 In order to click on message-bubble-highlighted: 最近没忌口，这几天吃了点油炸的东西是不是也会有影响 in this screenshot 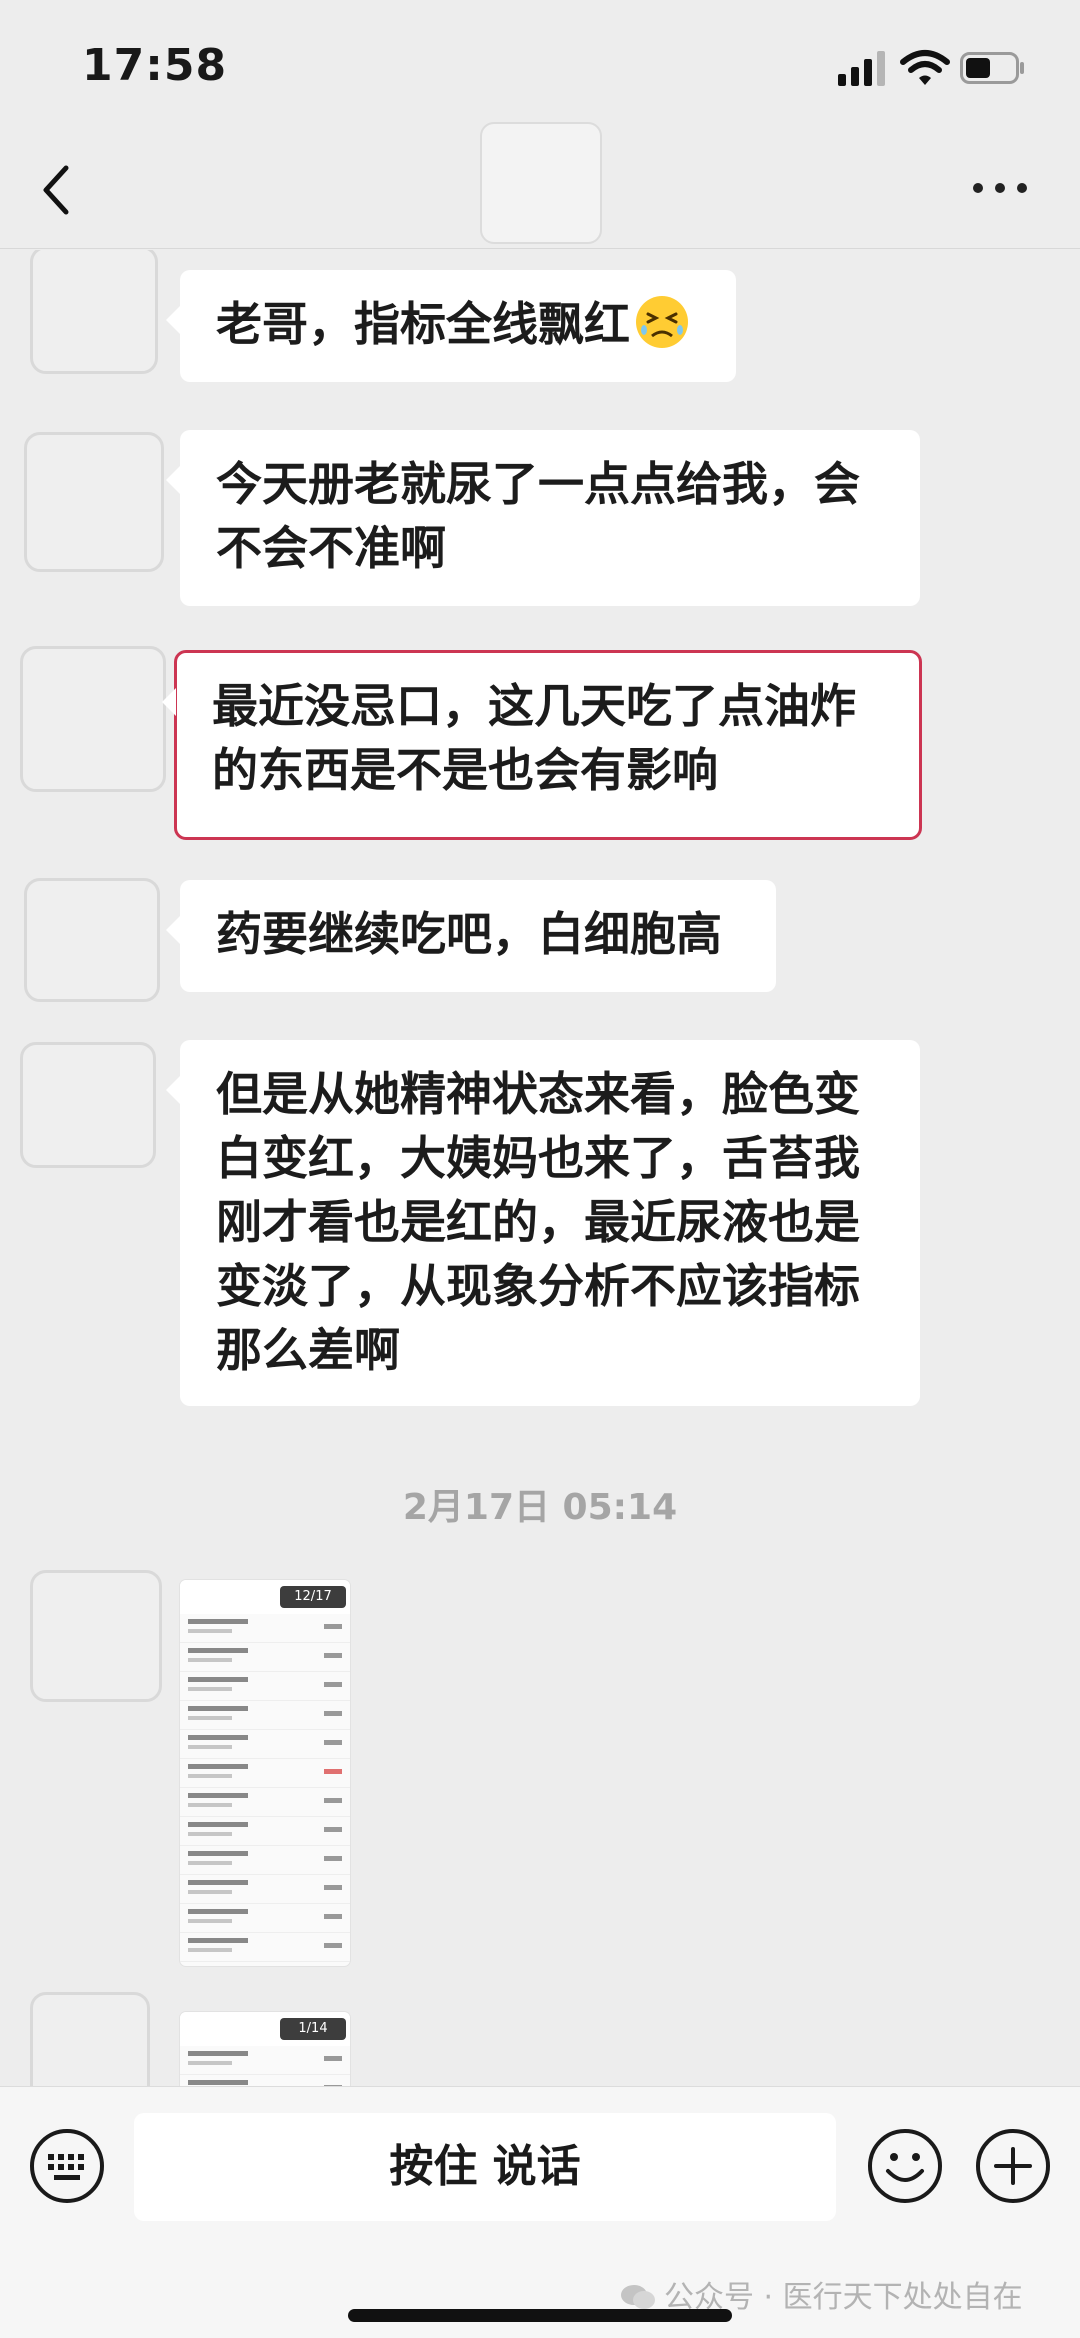, I will do `click(542, 745)`.